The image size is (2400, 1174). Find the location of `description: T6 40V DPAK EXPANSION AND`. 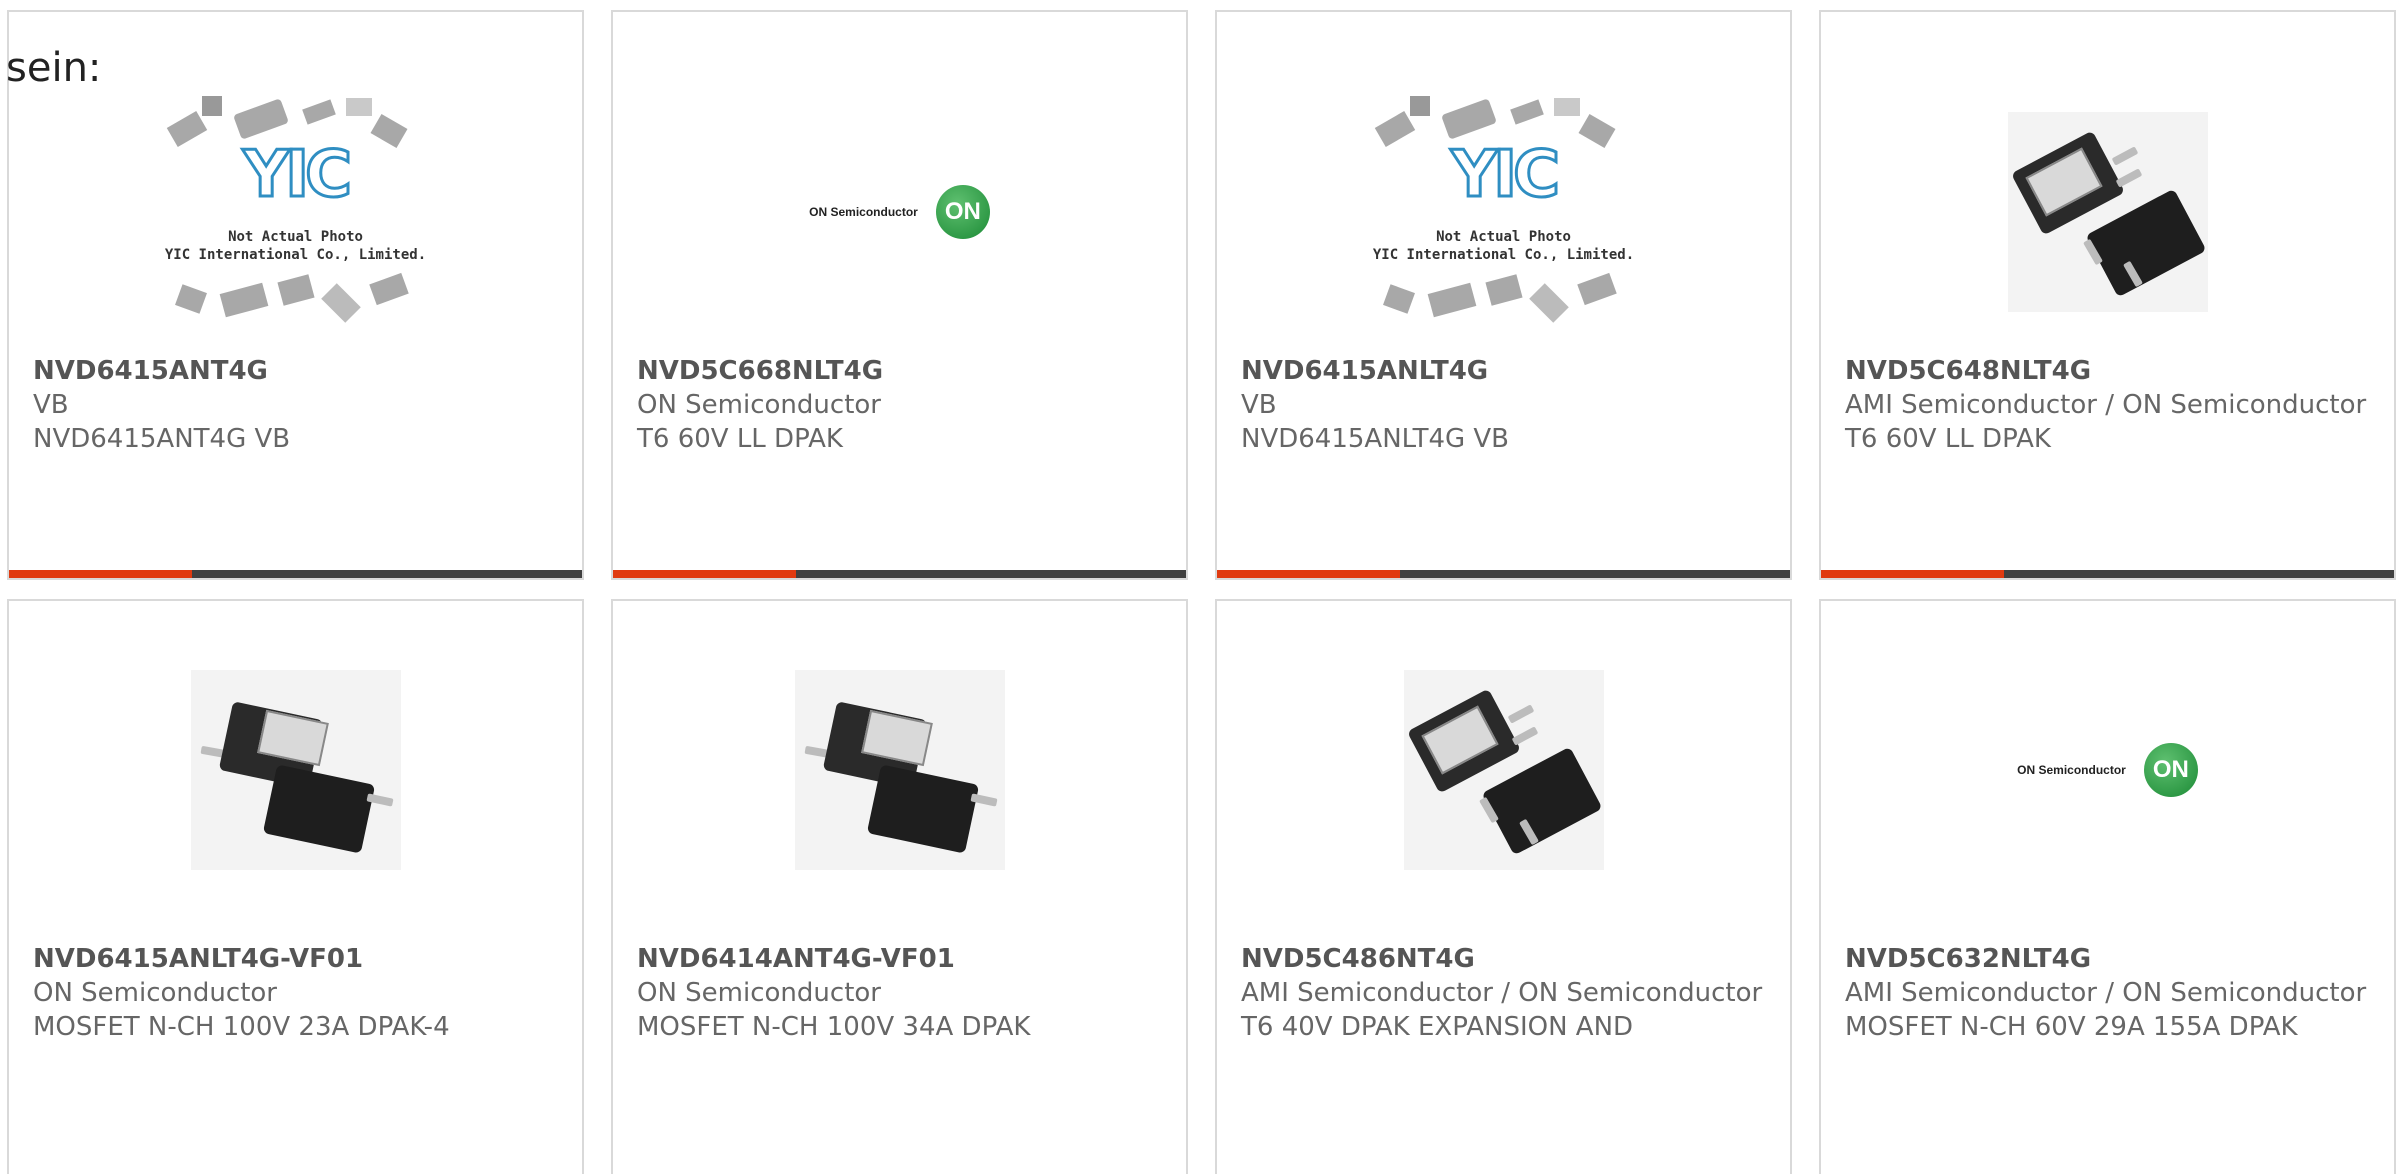

description: T6 40V DPAK EXPANSION AND is located at coordinates (1437, 1027).